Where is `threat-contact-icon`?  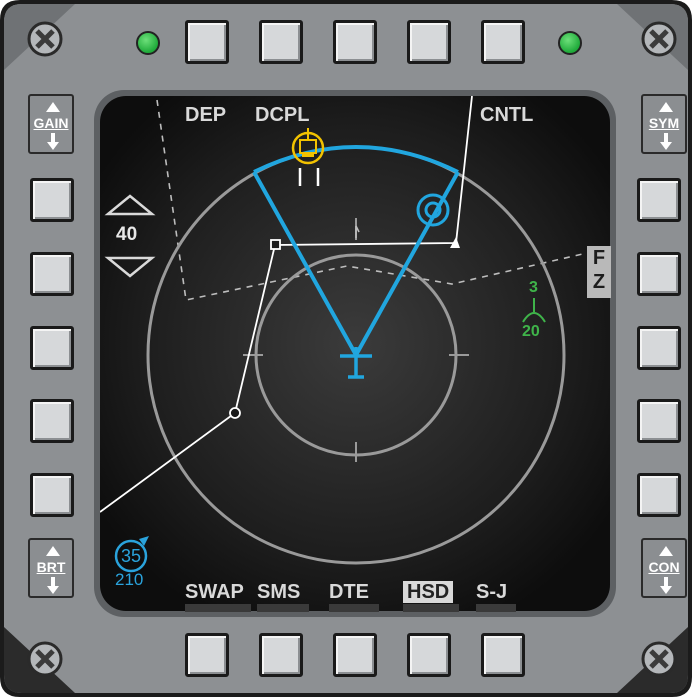 threat-contact-icon is located at coordinates (308, 146).